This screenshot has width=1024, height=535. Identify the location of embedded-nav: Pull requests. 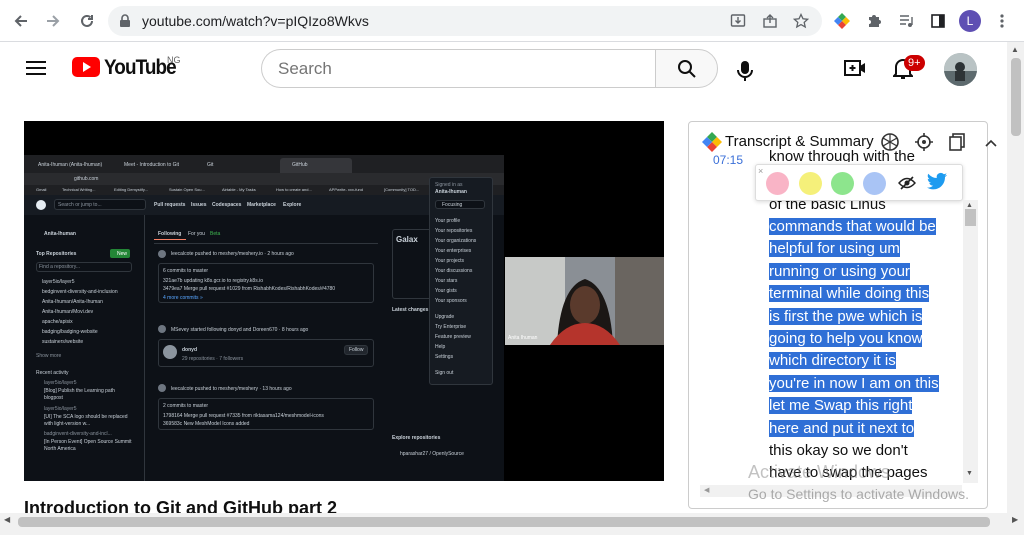
(170, 205).